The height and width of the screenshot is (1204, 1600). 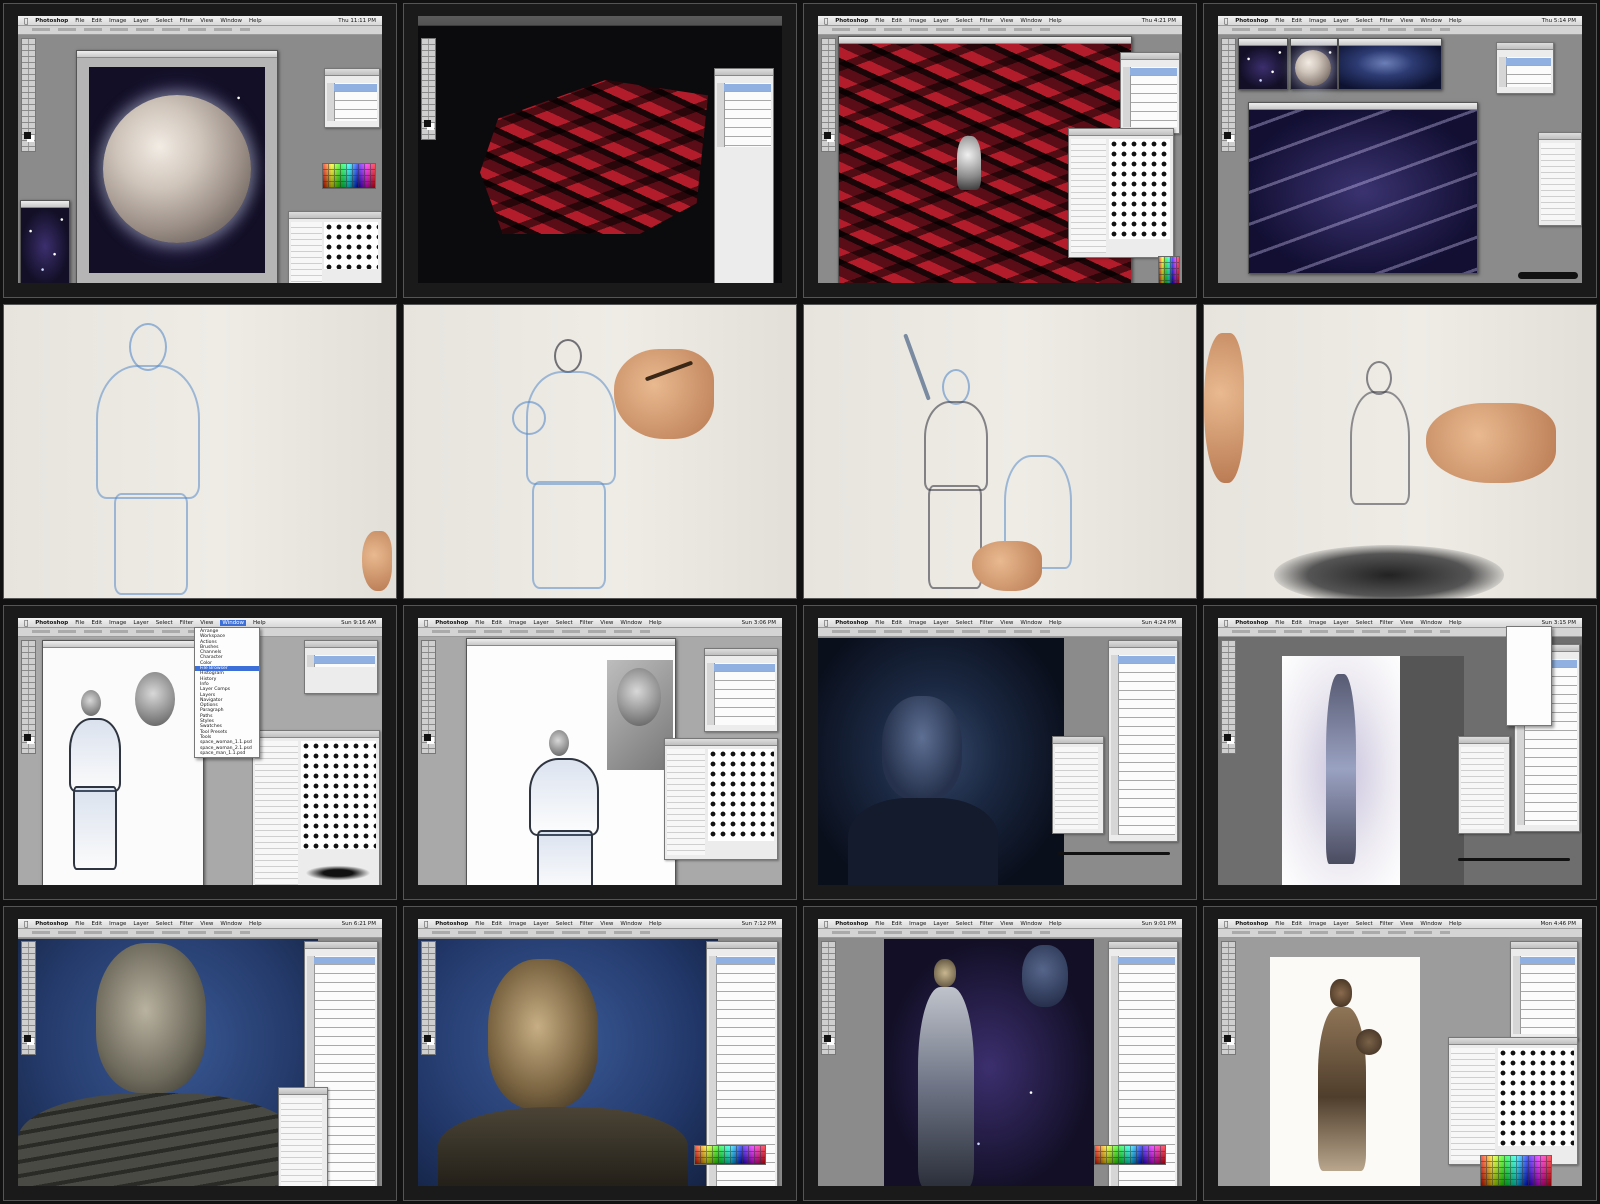 What do you see at coordinates (1263, 67) in the screenshot?
I see `canvas-nebula` at bounding box center [1263, 67].